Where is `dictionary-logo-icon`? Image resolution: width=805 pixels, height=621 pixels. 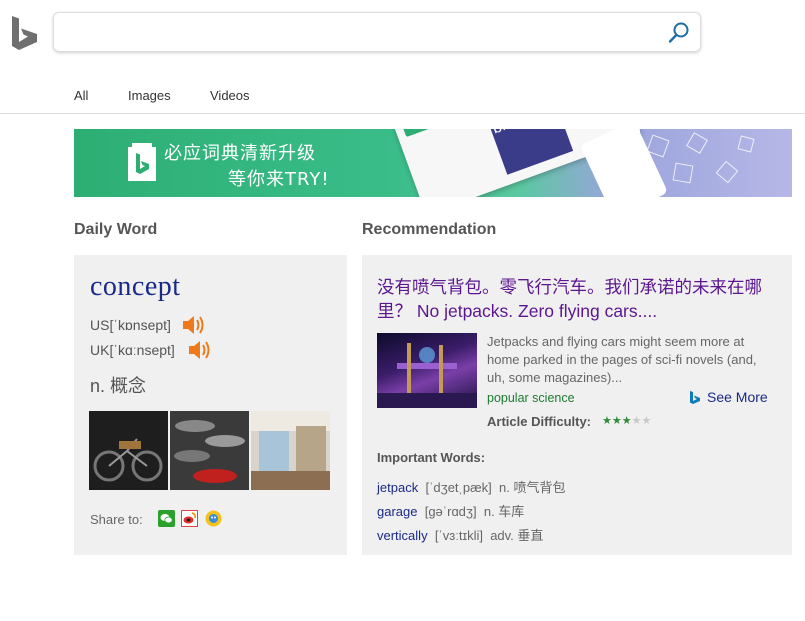 dictionary-logo-icon is located at coordinates (142, 162).